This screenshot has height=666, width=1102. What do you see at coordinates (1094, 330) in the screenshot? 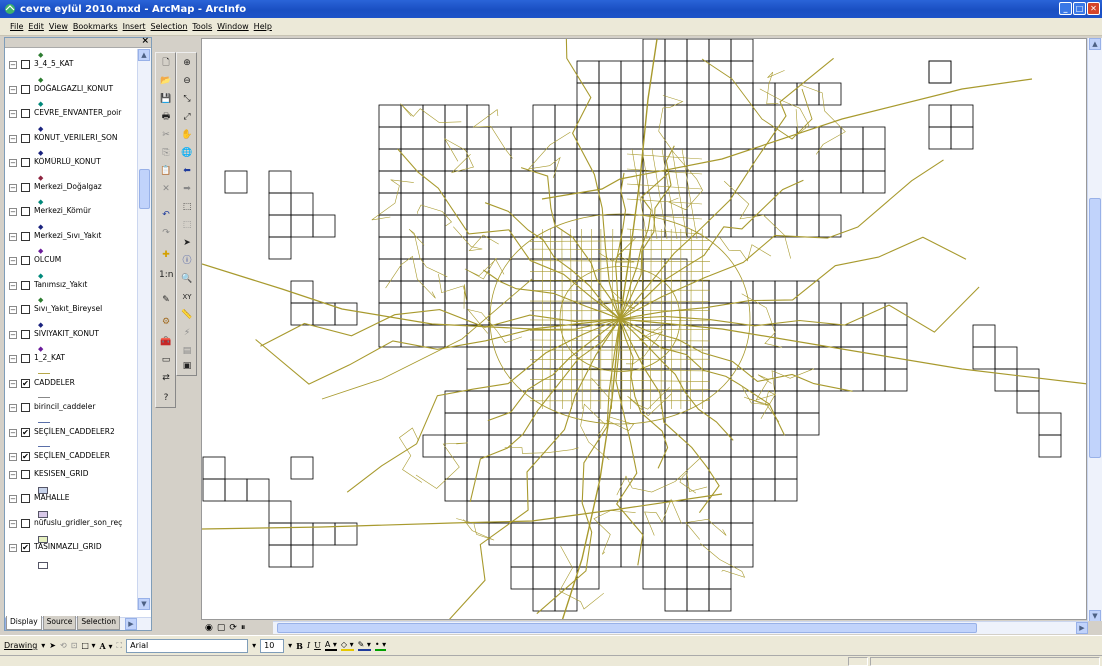
I see `map-vertical-scrollbar: ▲ ▼` at bounding box center [1094, 330].